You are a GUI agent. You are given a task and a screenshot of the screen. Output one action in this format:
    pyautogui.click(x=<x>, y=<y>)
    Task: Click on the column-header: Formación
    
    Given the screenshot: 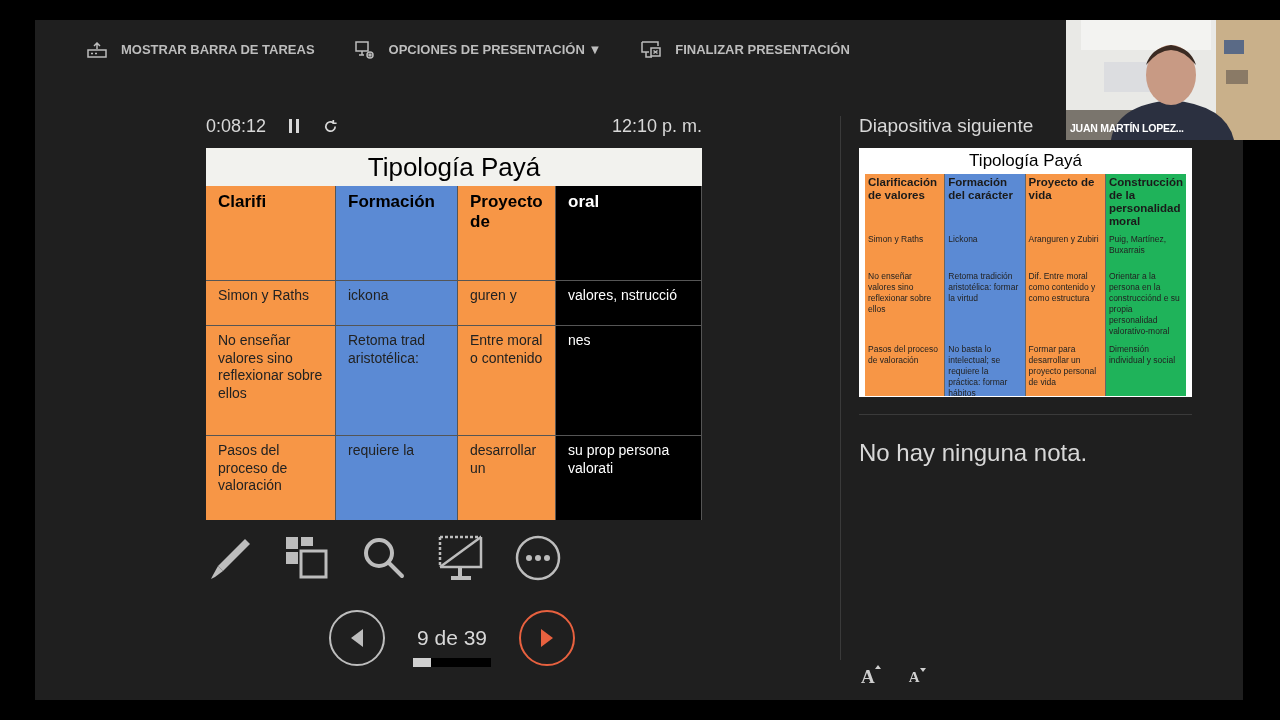 What is the action you would take?
    pyautogui.click(x=391, y=202)
    